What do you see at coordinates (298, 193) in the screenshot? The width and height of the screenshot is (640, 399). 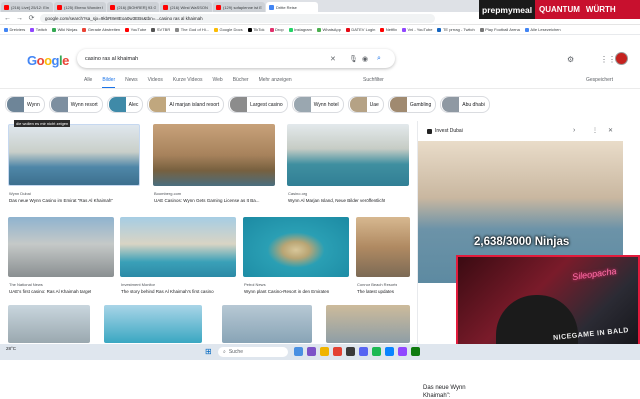 I see `result-source: Casino.org` at bounding box center [298, 193].